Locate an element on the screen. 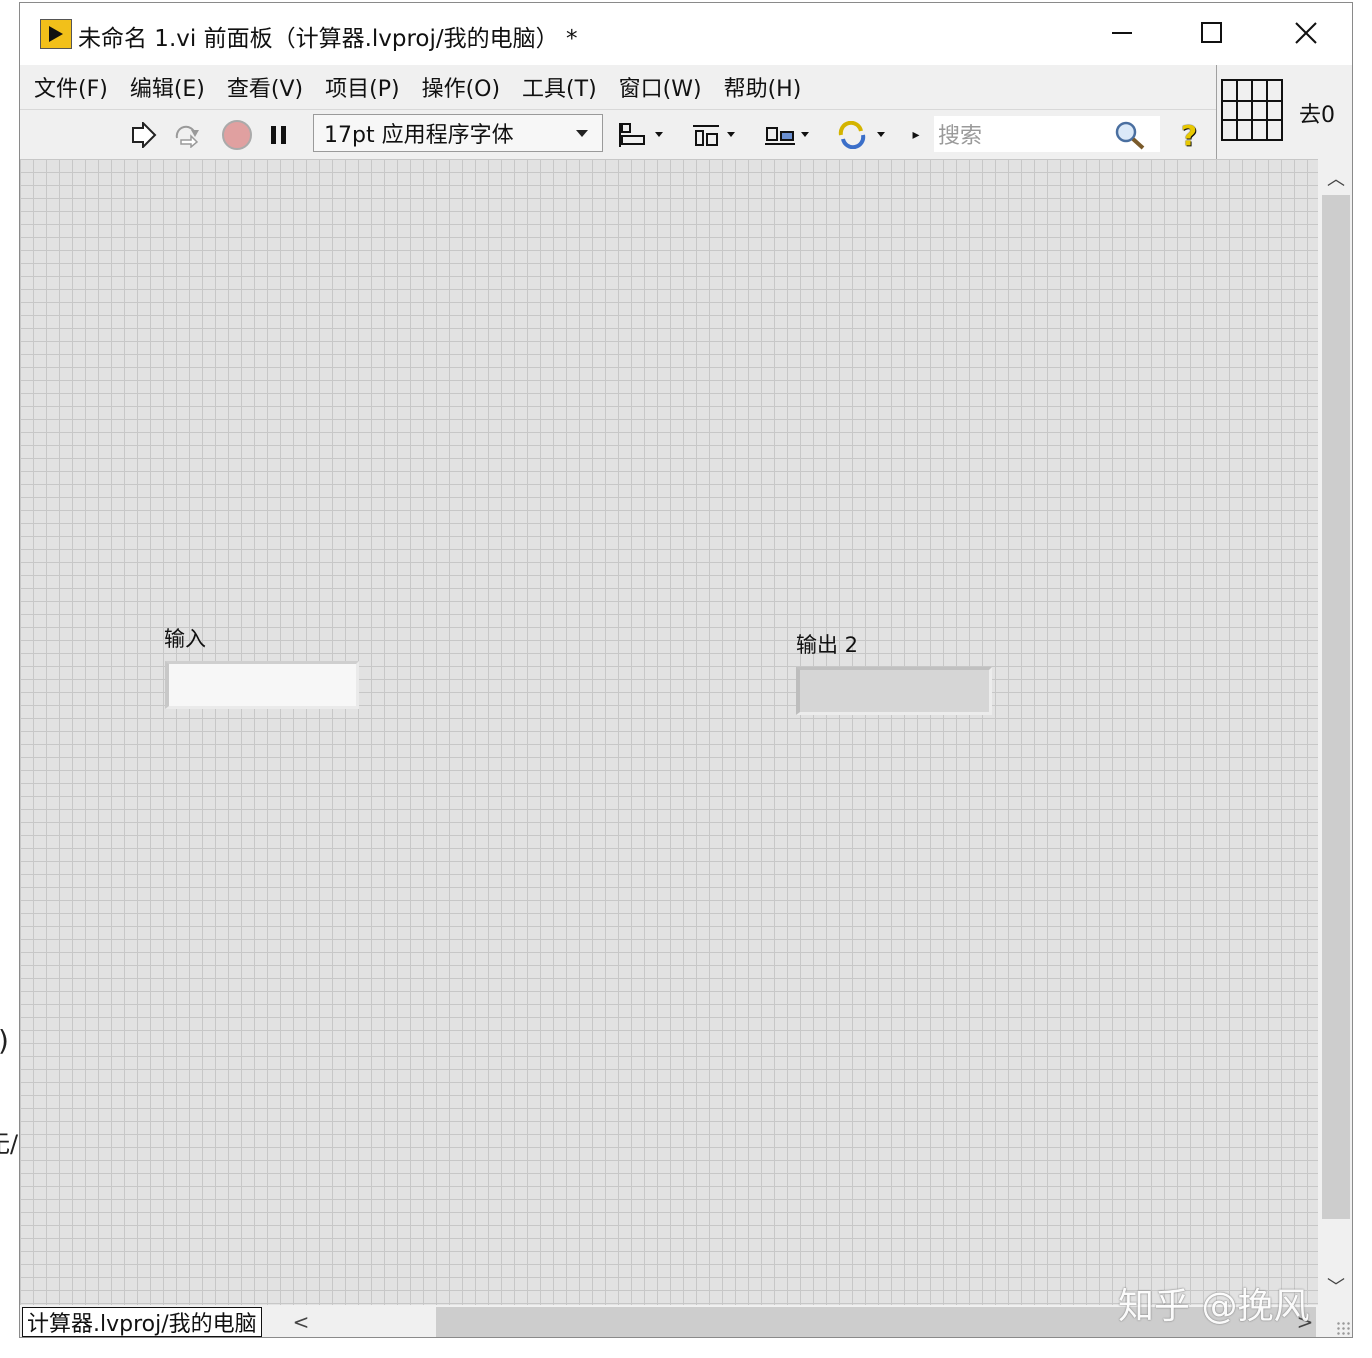 The image size is (1372, 1358). pause-icon is located at coordinates (278, 135).